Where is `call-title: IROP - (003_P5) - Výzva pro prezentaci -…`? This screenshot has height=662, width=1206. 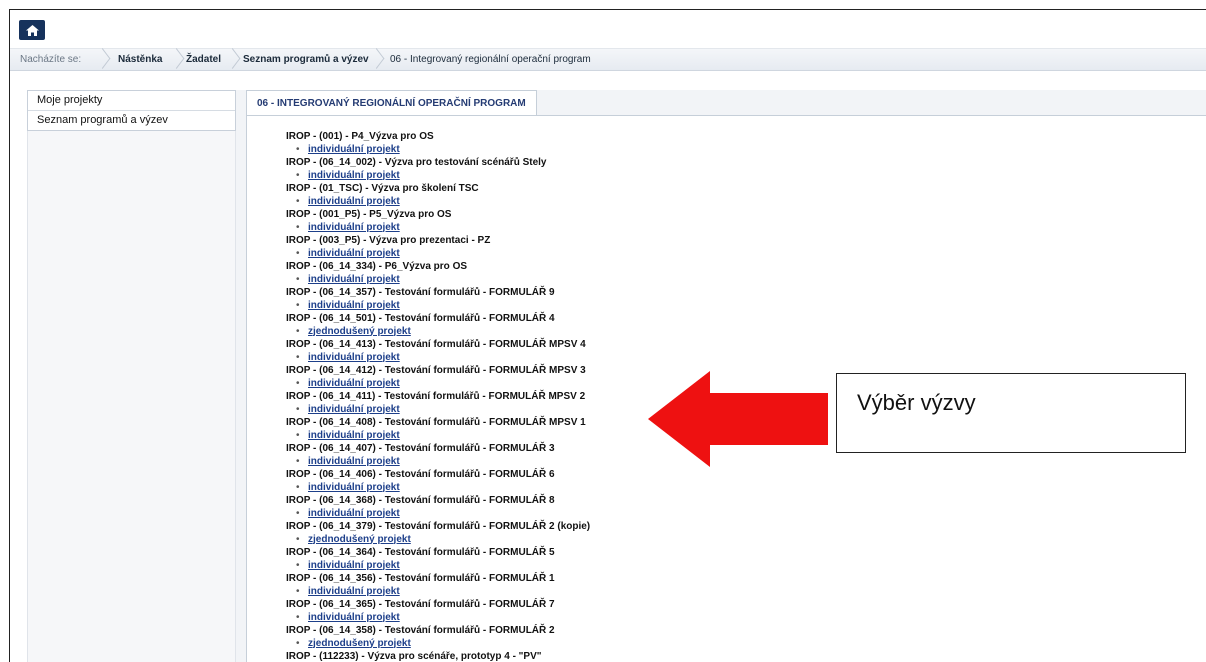
call-title: IROP - (003_P5) - Výzva pro prezentaci -… is located at coordinates (388, 240).